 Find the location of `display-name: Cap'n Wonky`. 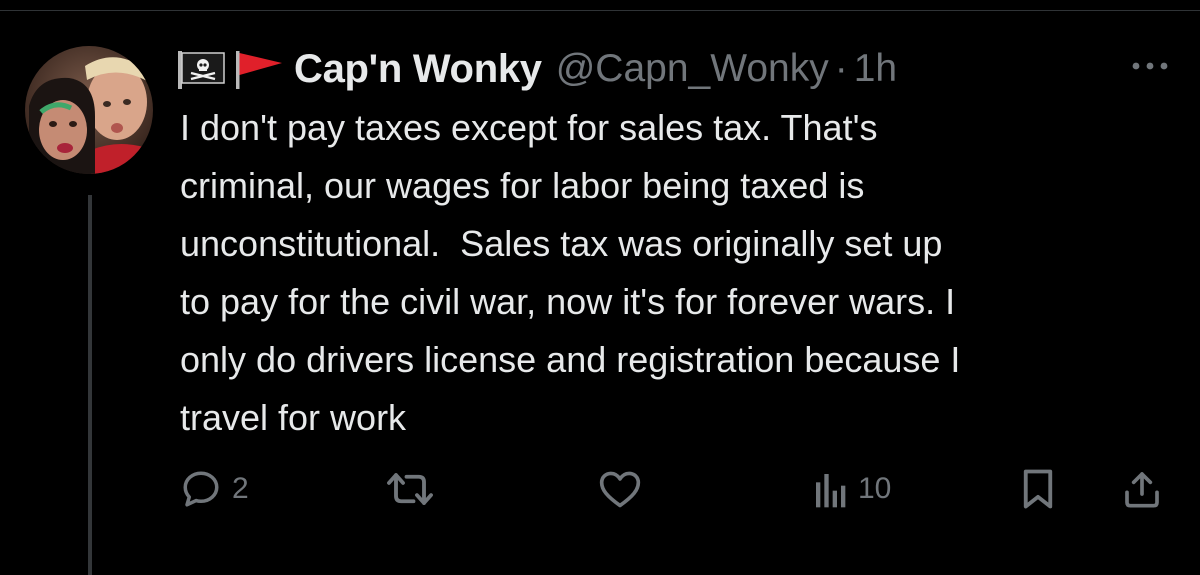

display-name: Cap'n Wonky is located at coordinates (418, 69).